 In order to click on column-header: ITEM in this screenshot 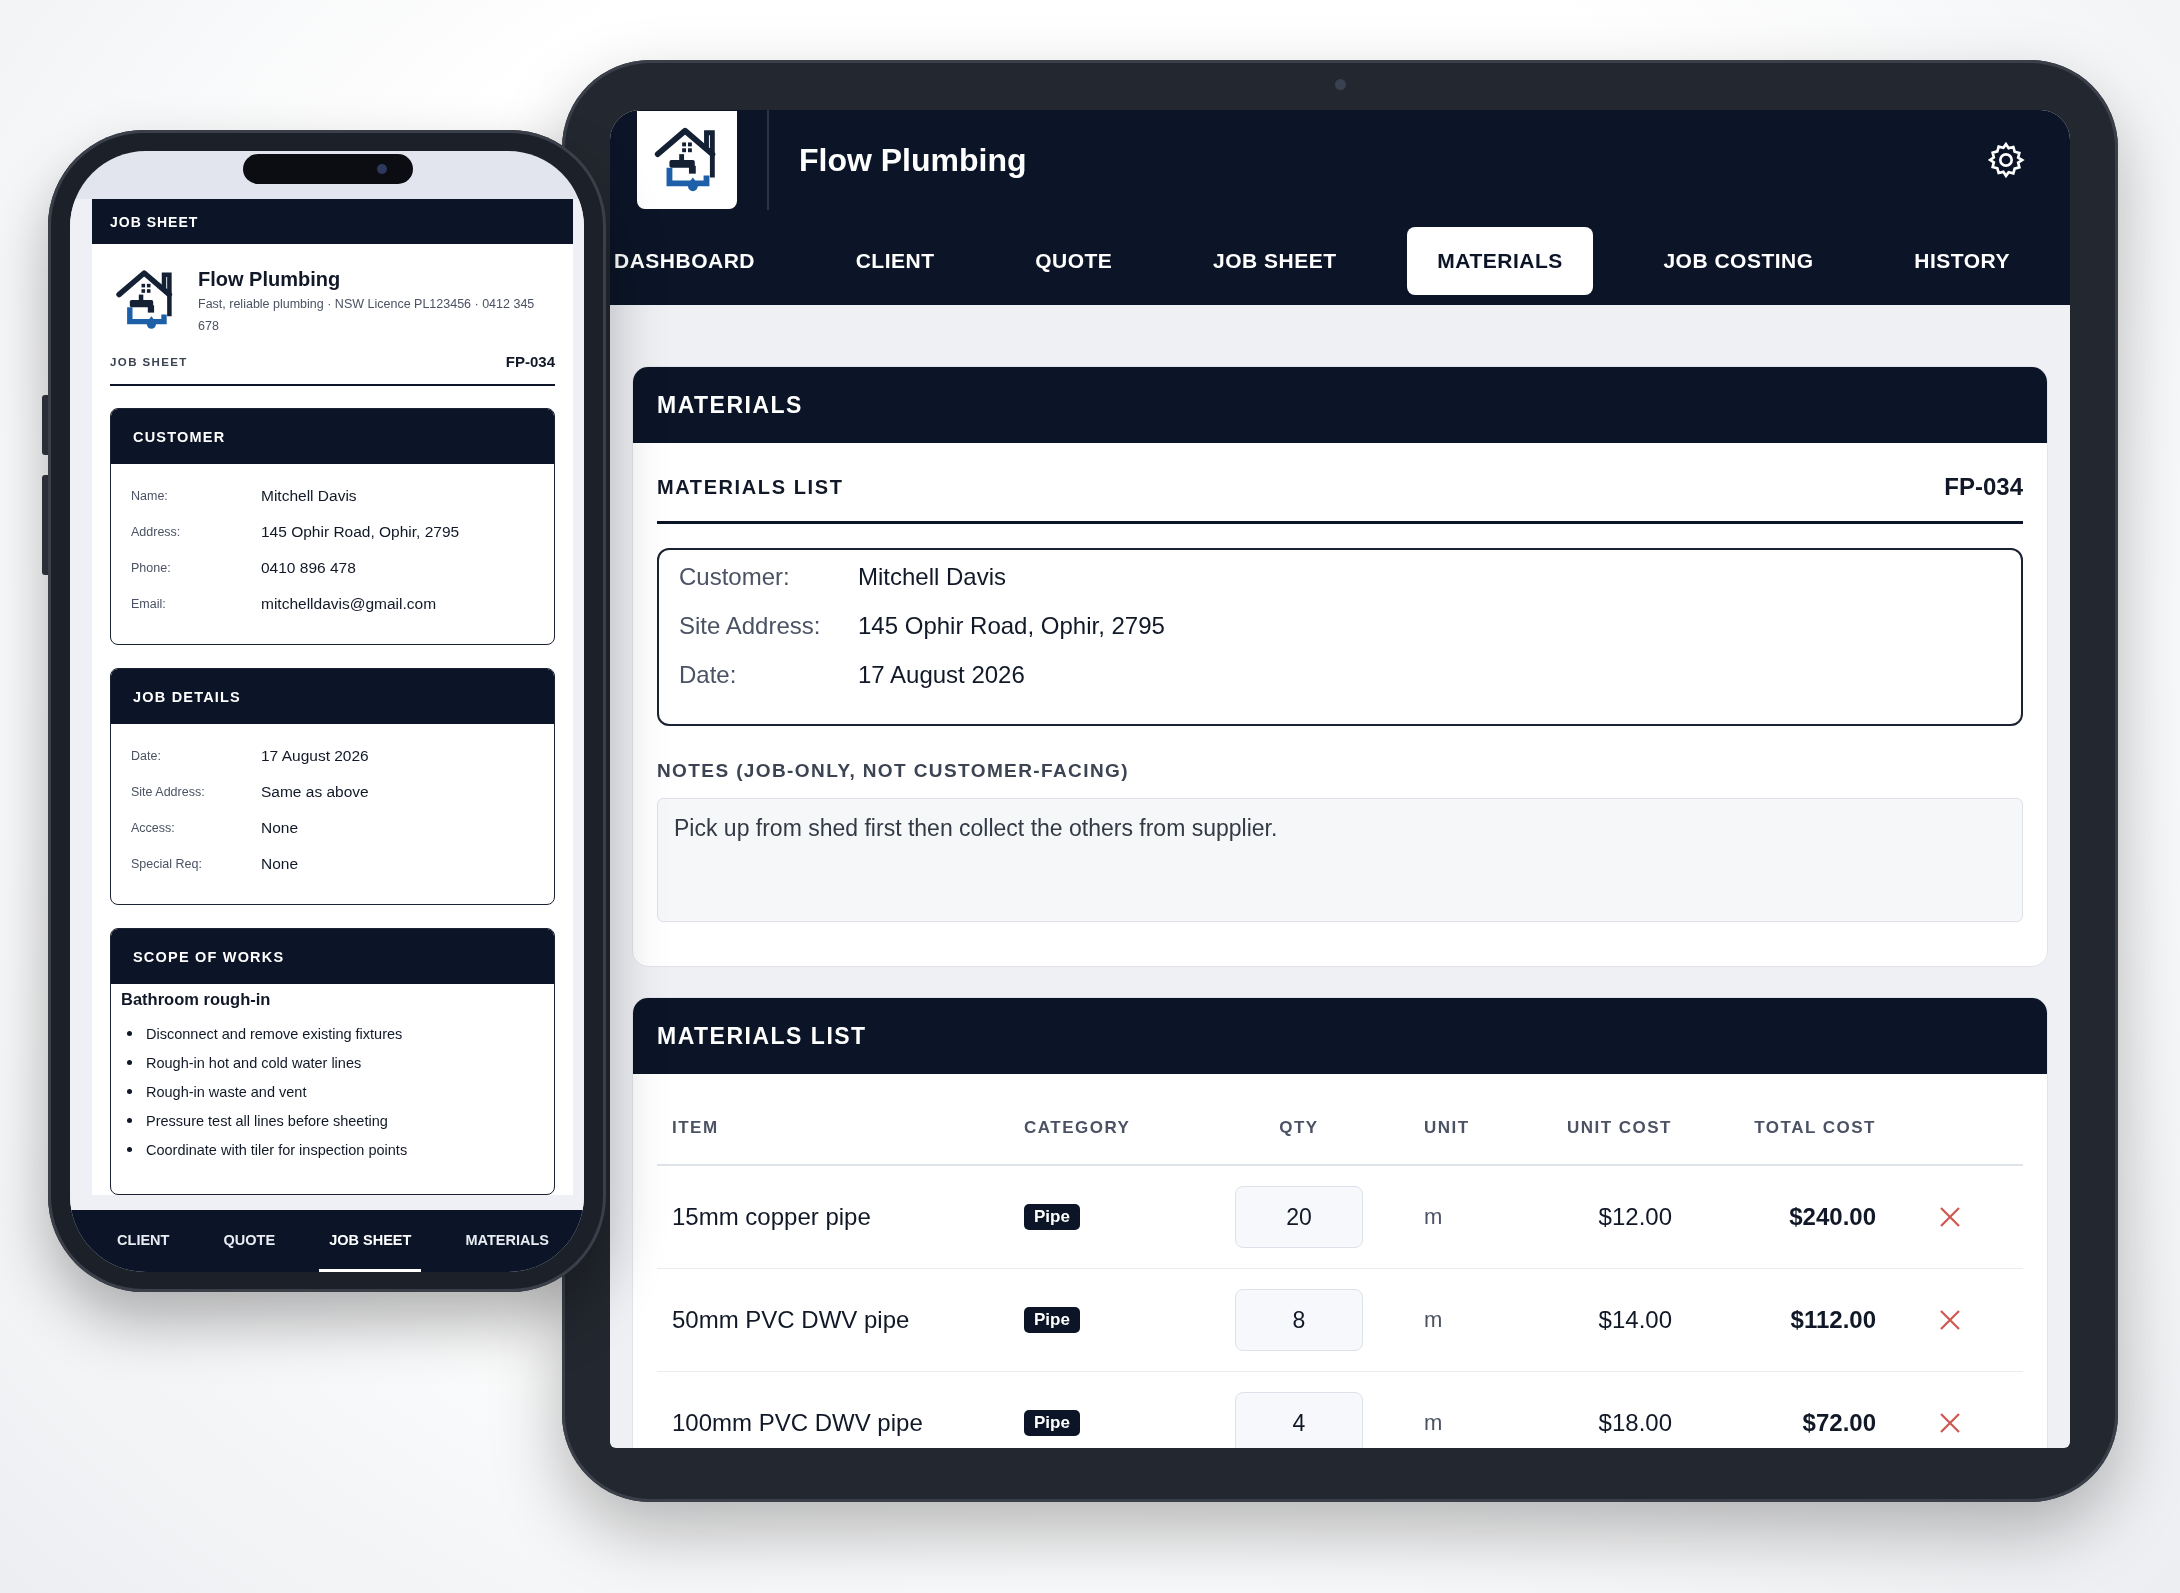, I will do `click(695, 1128)`.